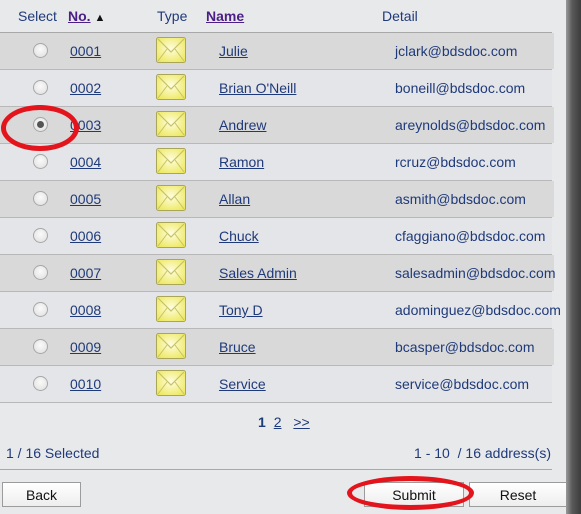 The height and width of the screenshot is (514, 581). I want to click on entry-email: boneill@bdsdoc.com, so click(460, 88).